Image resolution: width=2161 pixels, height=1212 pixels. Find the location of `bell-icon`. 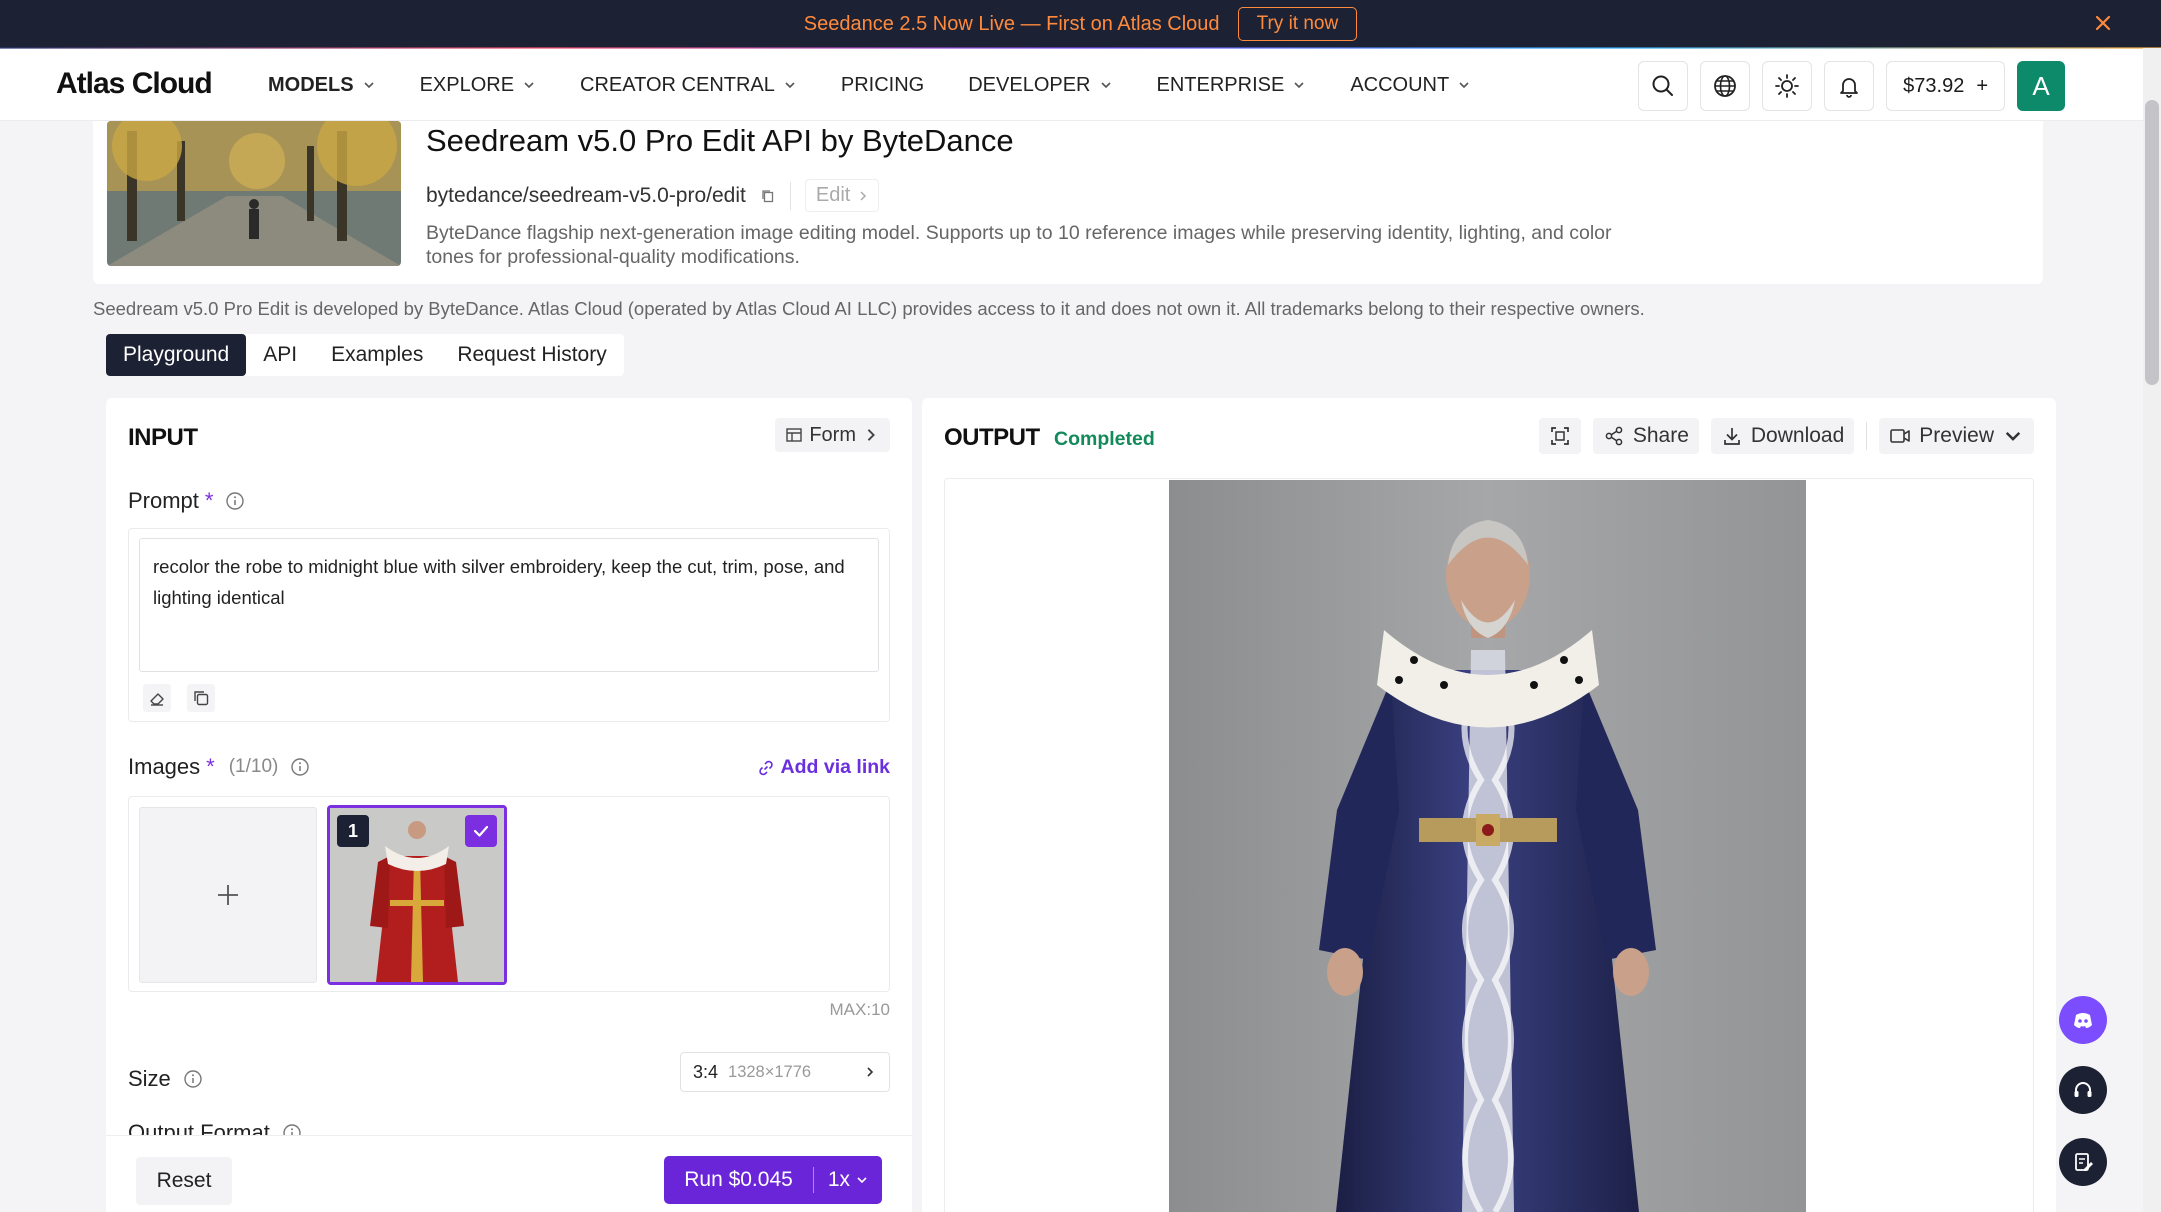

bell-icon is located at coordinates (1849, 86).